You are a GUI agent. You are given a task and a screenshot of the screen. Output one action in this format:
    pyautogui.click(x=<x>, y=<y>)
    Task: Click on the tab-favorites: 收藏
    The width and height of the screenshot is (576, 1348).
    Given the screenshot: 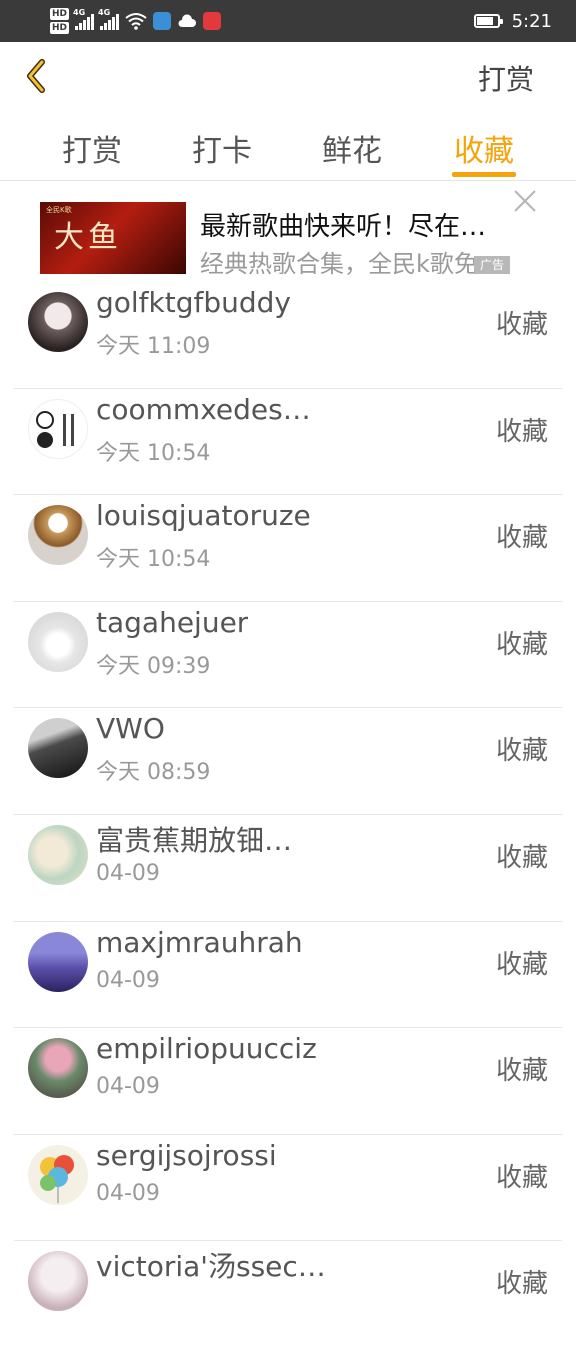 What is the action you would take?
    pyautogui.click(x=484, y=148)
    